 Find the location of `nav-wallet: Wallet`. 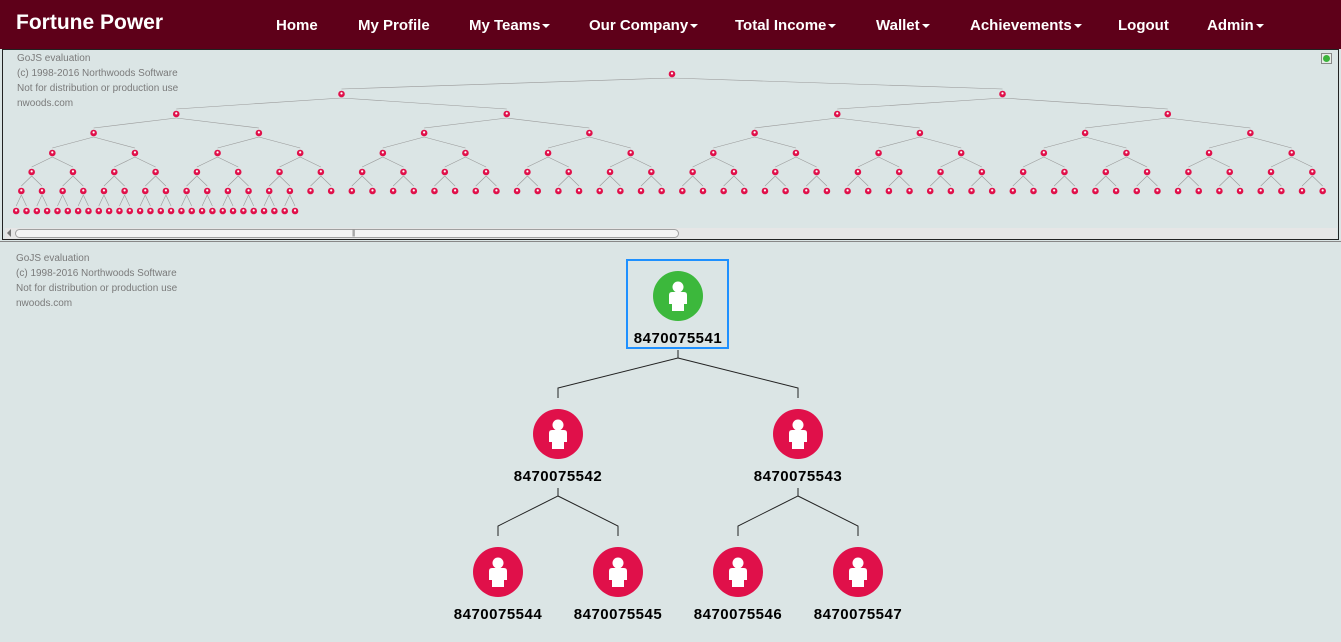

nav-wallet: Wallet is located at coordinates (903, 25).